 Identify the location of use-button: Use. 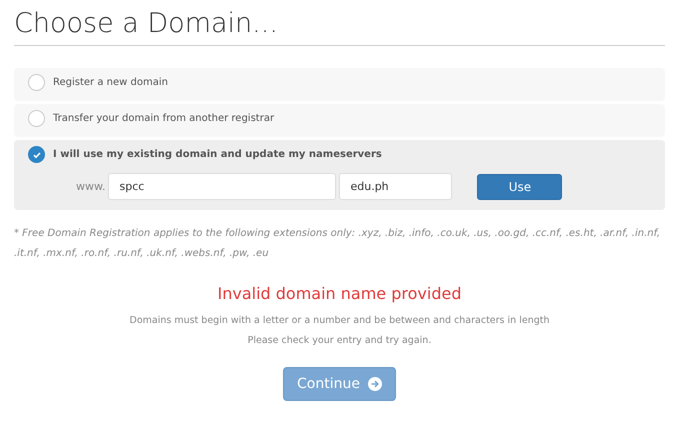
(519, 187).